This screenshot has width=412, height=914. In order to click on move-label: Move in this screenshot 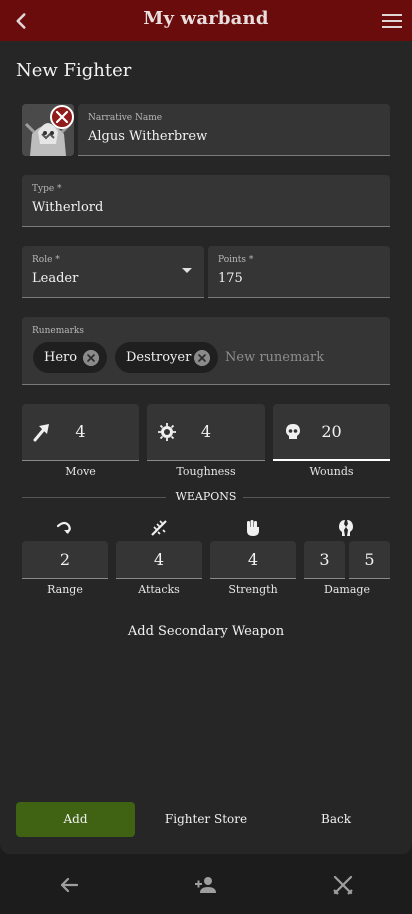, I will do `click(80, 471)`.